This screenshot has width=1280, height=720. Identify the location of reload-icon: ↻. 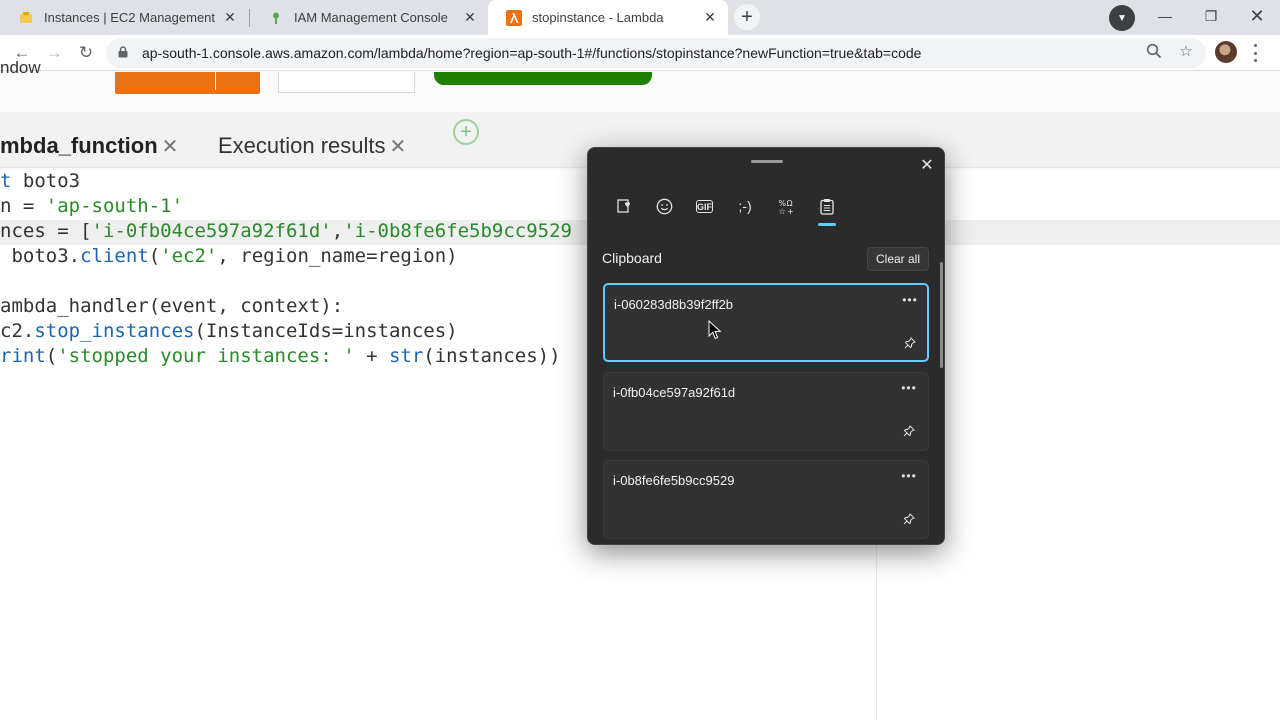
(86, 53).